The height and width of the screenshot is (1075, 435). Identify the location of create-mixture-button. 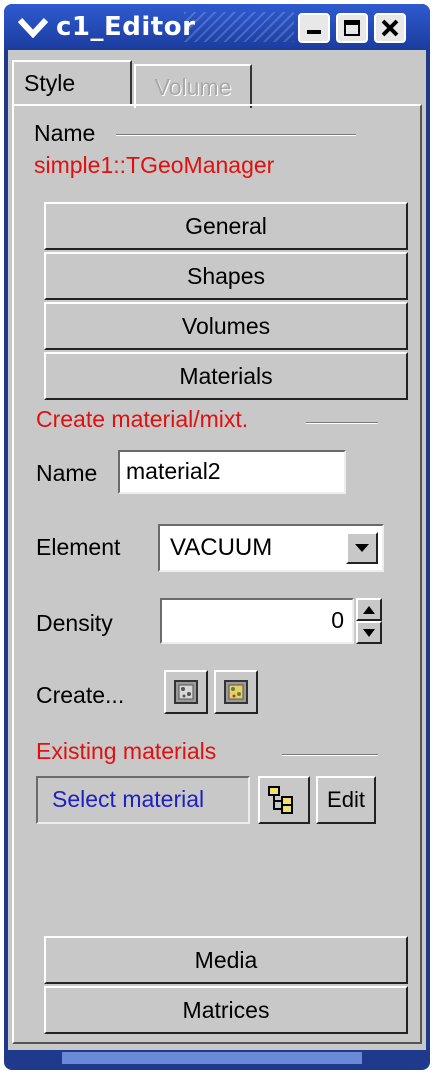
(236, 692).